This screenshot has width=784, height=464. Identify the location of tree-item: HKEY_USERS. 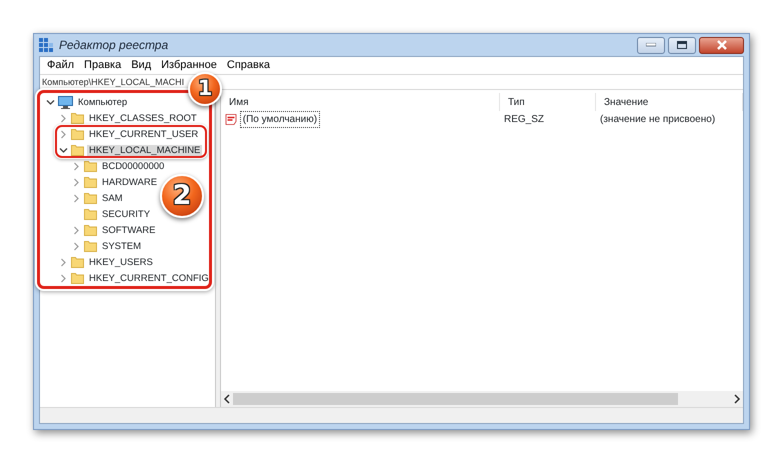
(121, 262).